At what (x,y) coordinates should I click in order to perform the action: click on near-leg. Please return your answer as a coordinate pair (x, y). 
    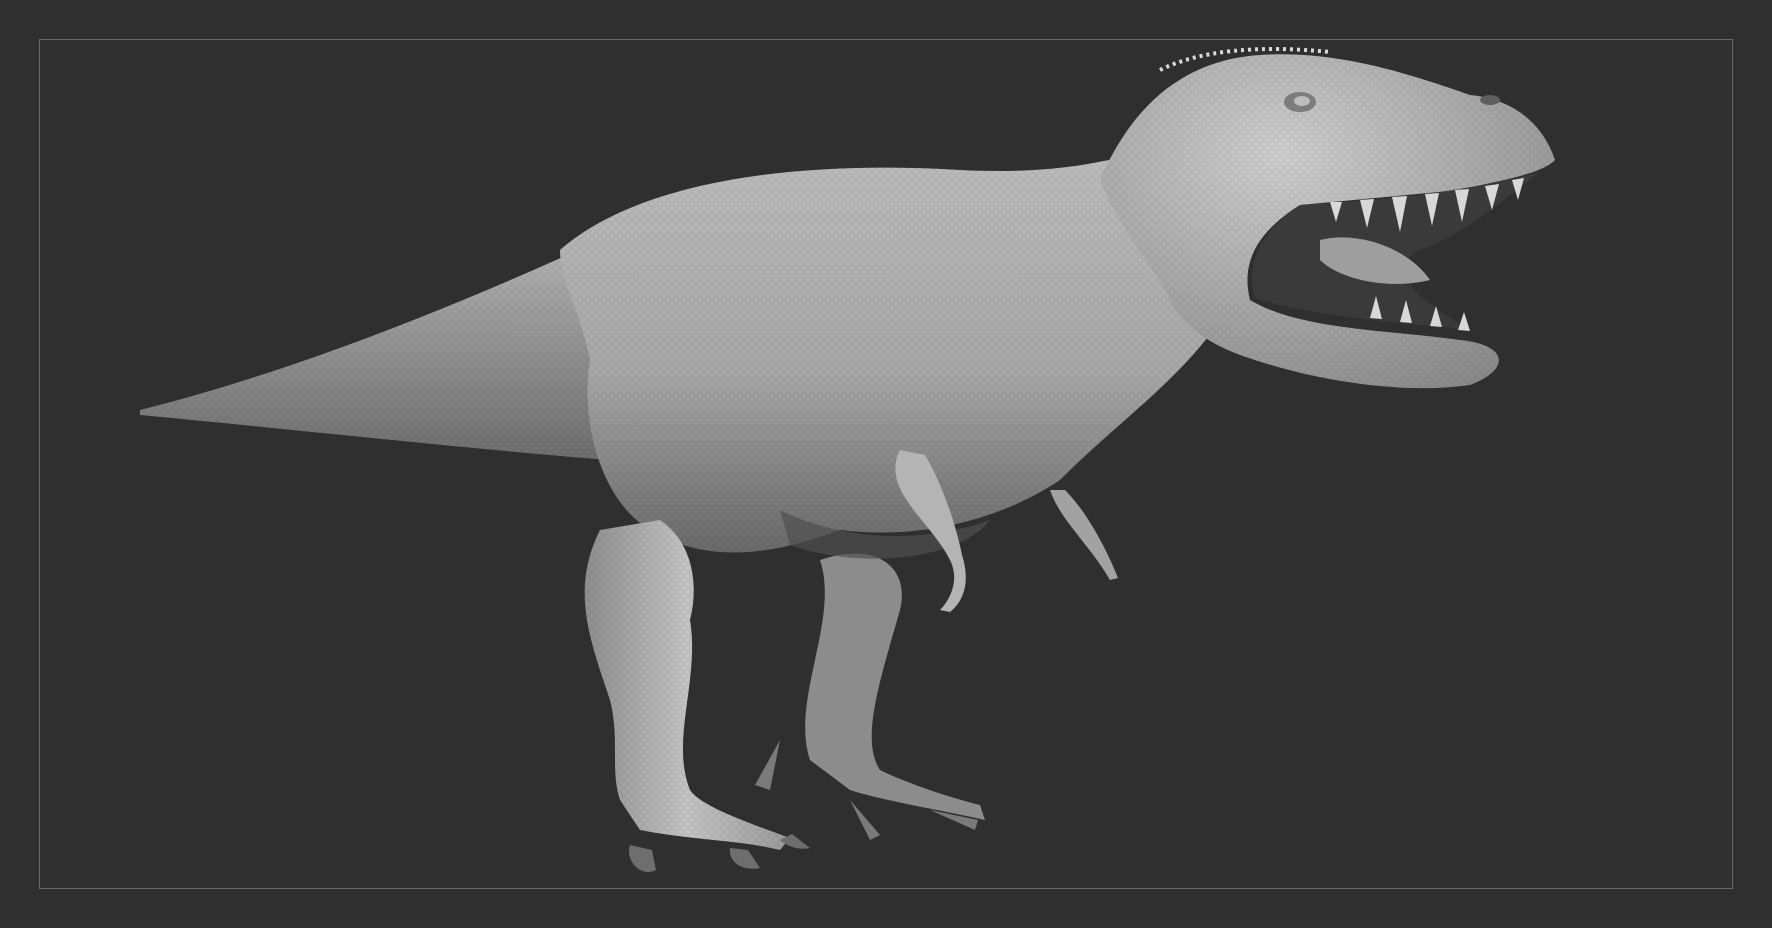
    Looking at the image, I should click on (697, 696).